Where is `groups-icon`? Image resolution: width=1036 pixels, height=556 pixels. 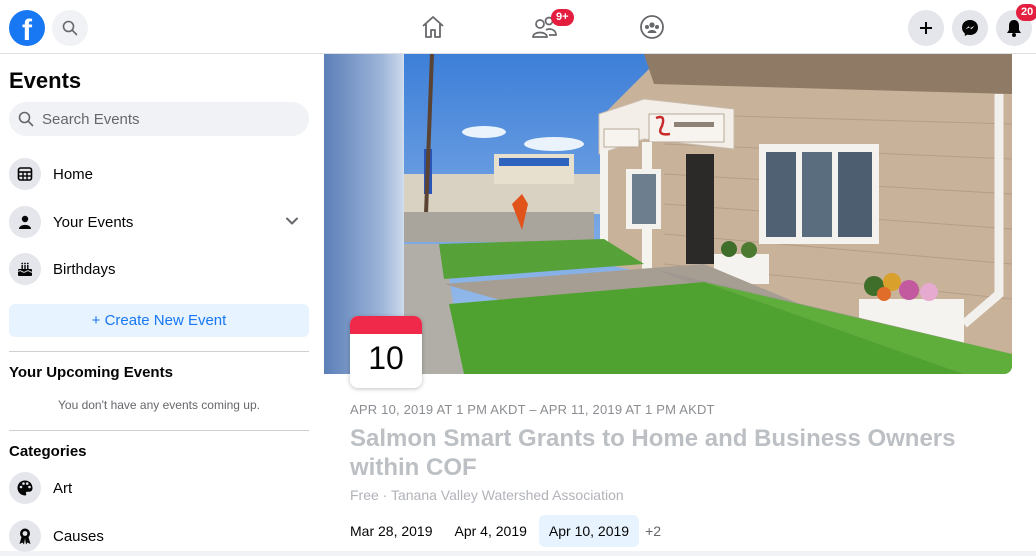
groups-icon is located at coordinates (652, 27).